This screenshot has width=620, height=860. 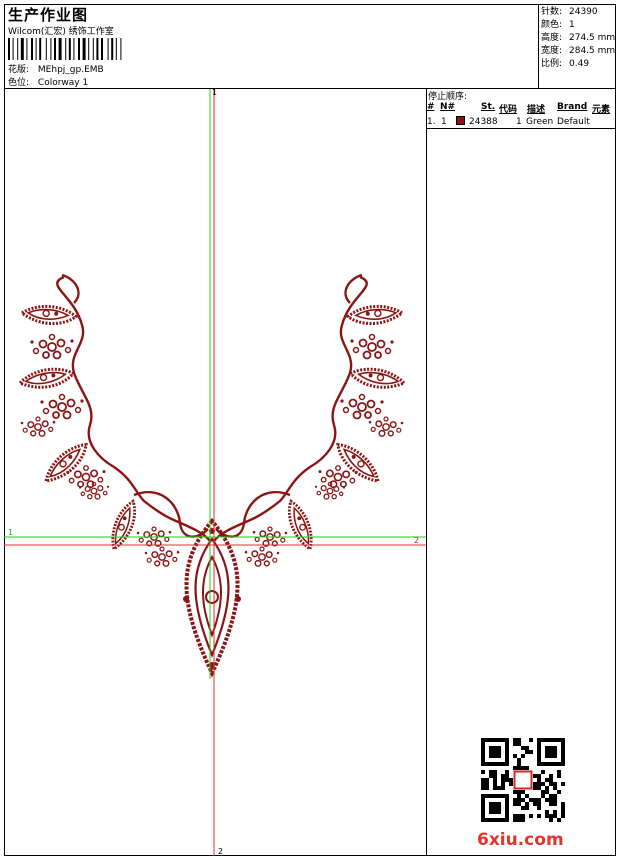 I want to click on watermark-logo: 6xiu.com, so click(x=520, y=840).